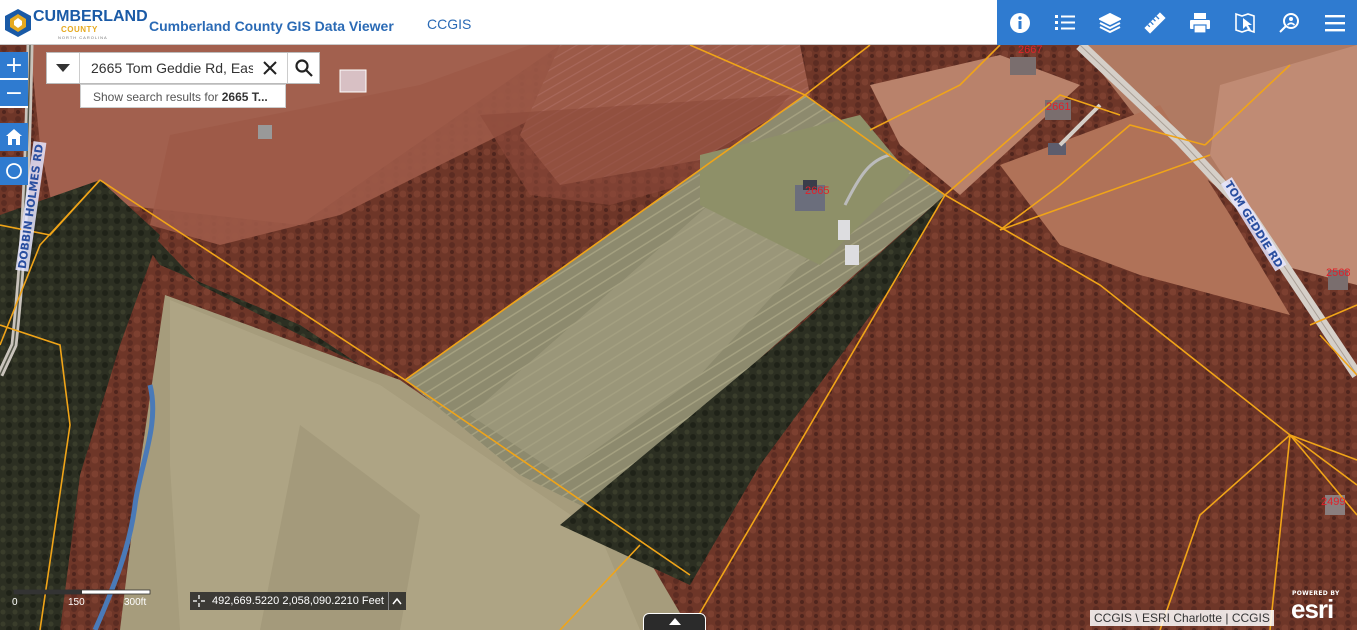  What do you see at coordinates (90, 16) in the screenshot?
I see `logo-text: CUMBERLAND` at bounding box center [90, 16].